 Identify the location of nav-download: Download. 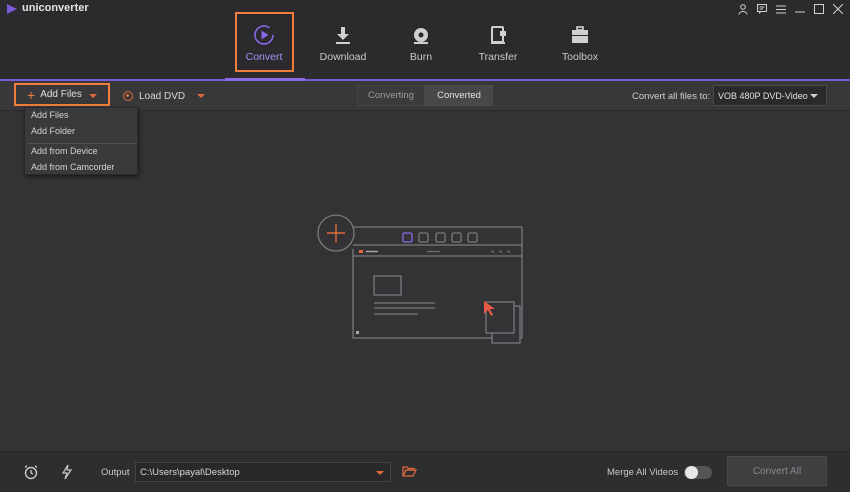
(343, 47).